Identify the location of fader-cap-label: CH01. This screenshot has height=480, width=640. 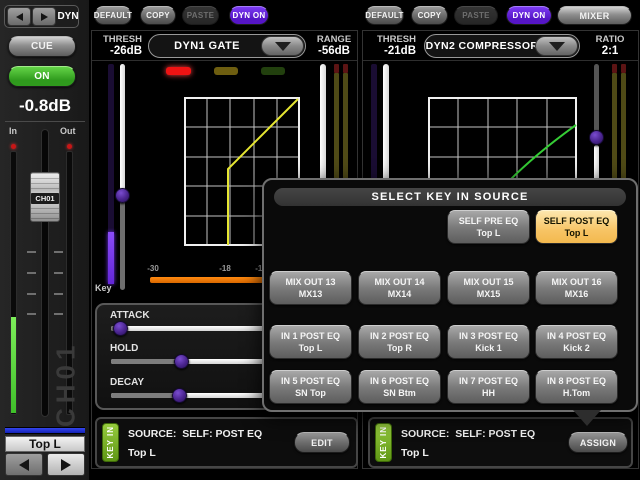
(45, 198).